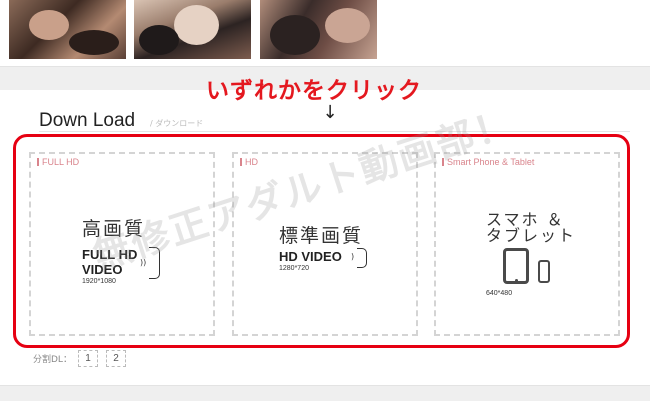 This screenshot has width=650, height=401. What do you see at coordinates (177, 123) in the screenshot?
I see `download-subtitle: / ダウンロード` at bounding box center [177, 123].